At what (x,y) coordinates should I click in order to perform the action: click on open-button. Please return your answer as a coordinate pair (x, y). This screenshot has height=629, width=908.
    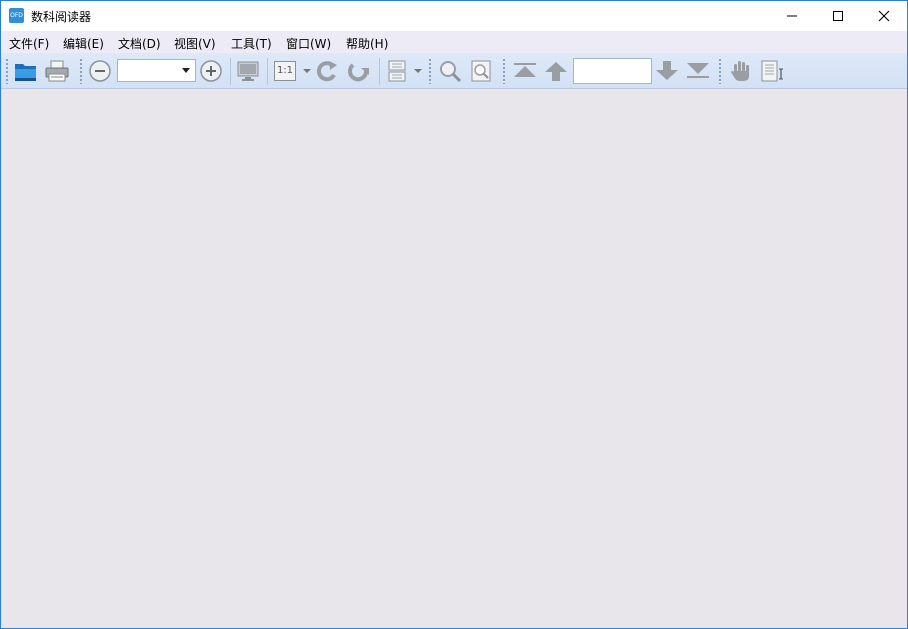
    Looking at the image, I should click on (26, 71).